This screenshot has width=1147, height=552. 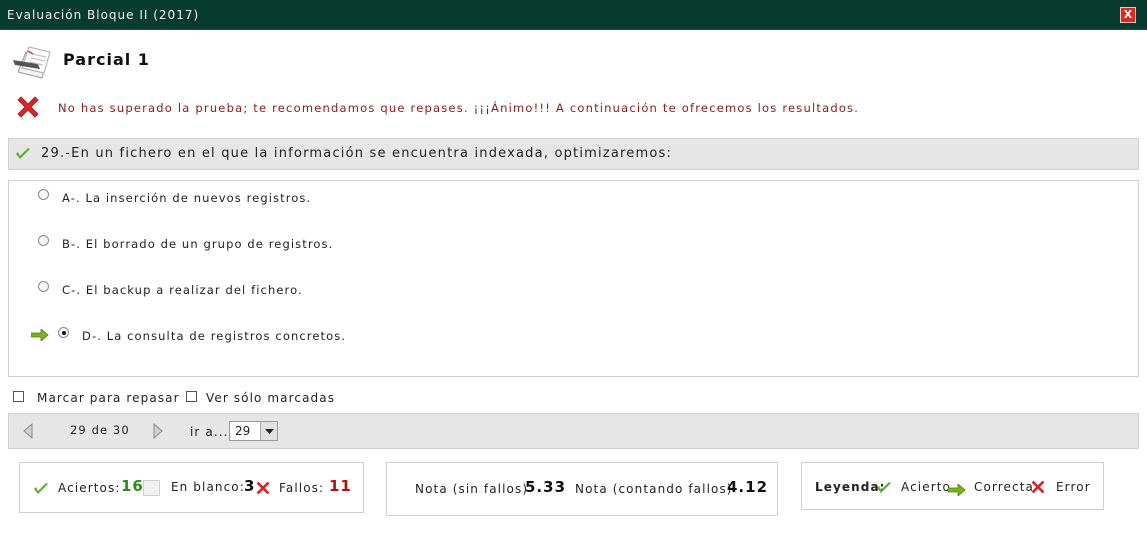 I want to click on legend-right-answer-label: Correcta, so click(x=1004, y=487).